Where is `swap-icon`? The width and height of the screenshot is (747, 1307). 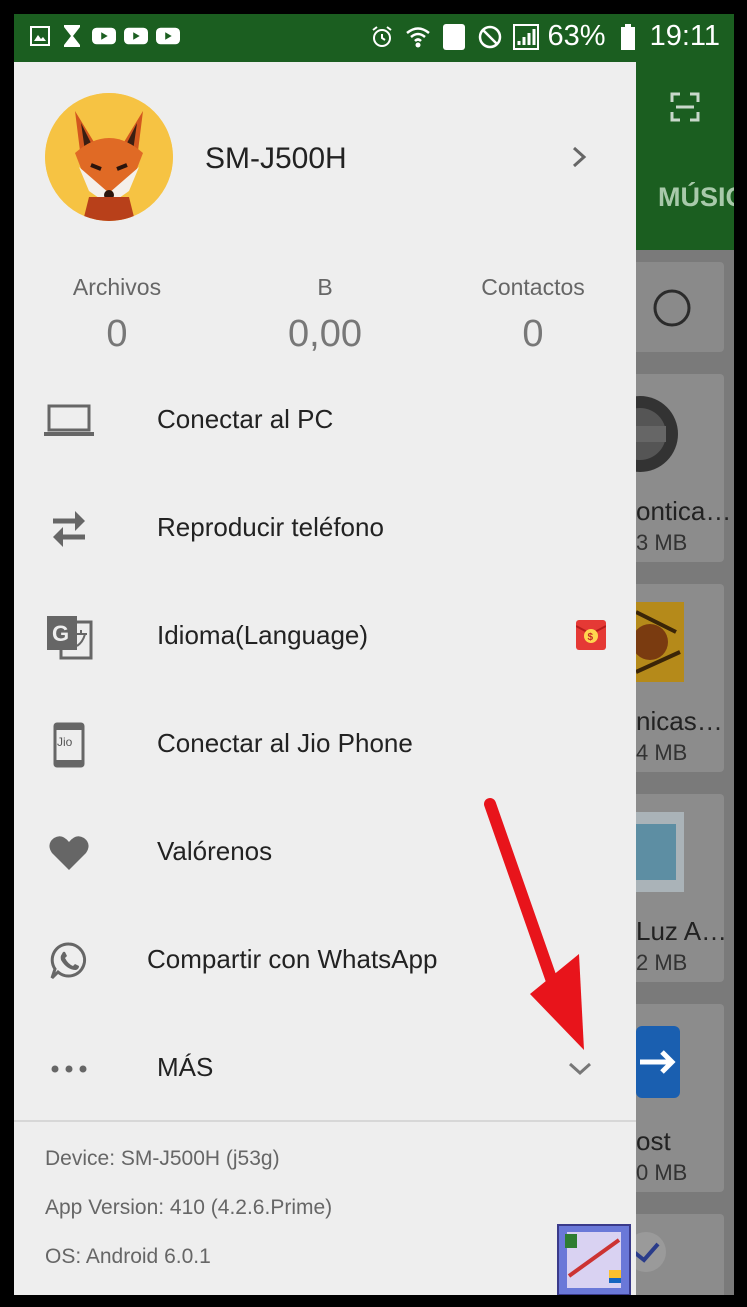
swap-icon is located at coordinates (69, 529).